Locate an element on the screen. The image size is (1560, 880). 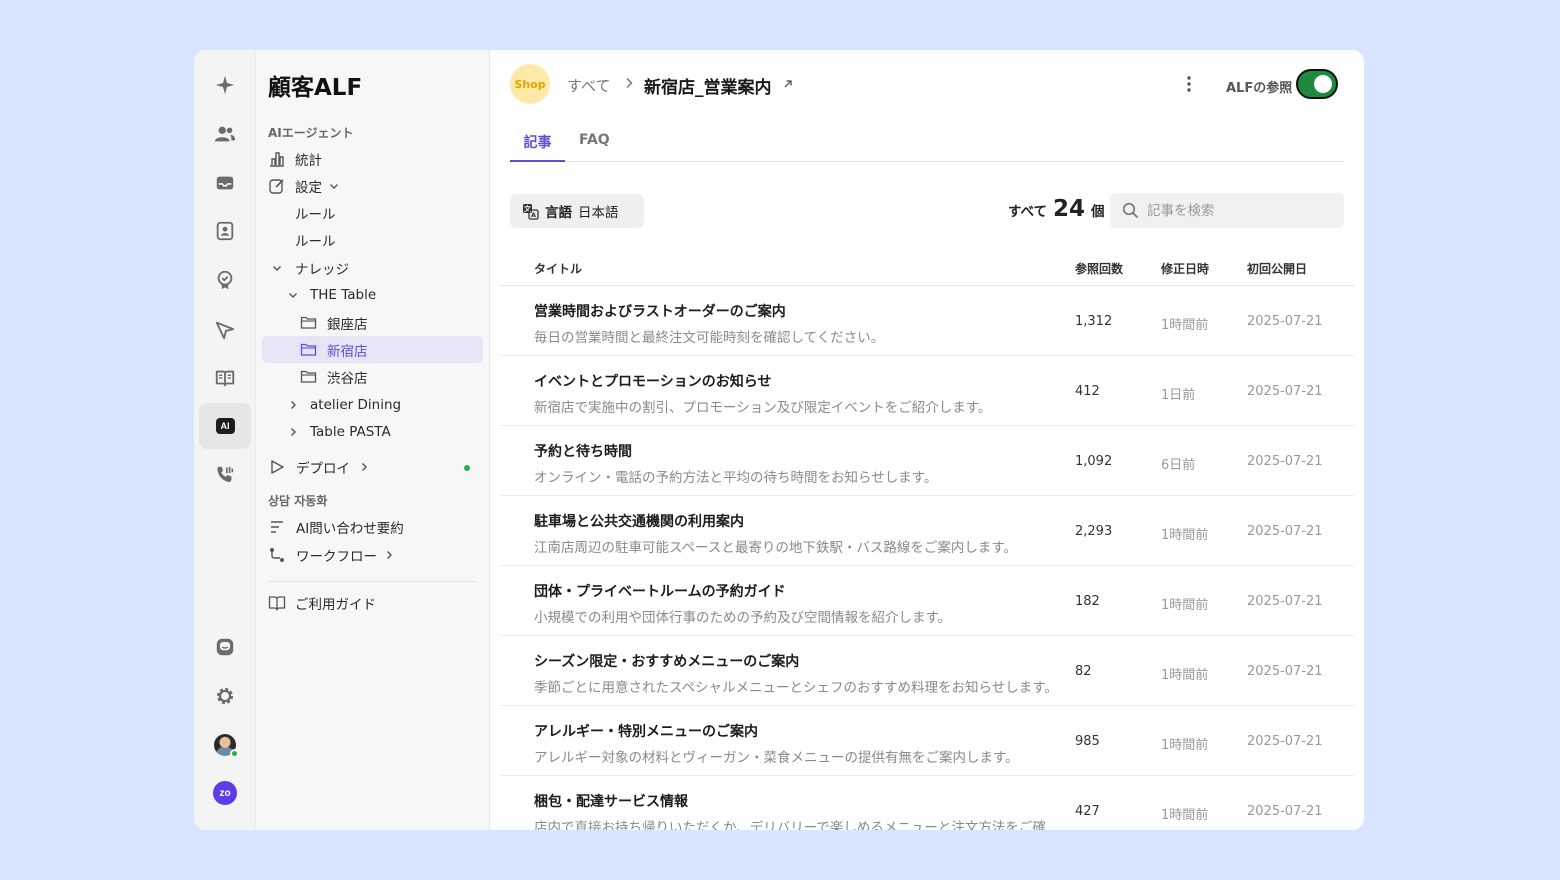
language-value: 日本語 is located at coordinates (598, 213).